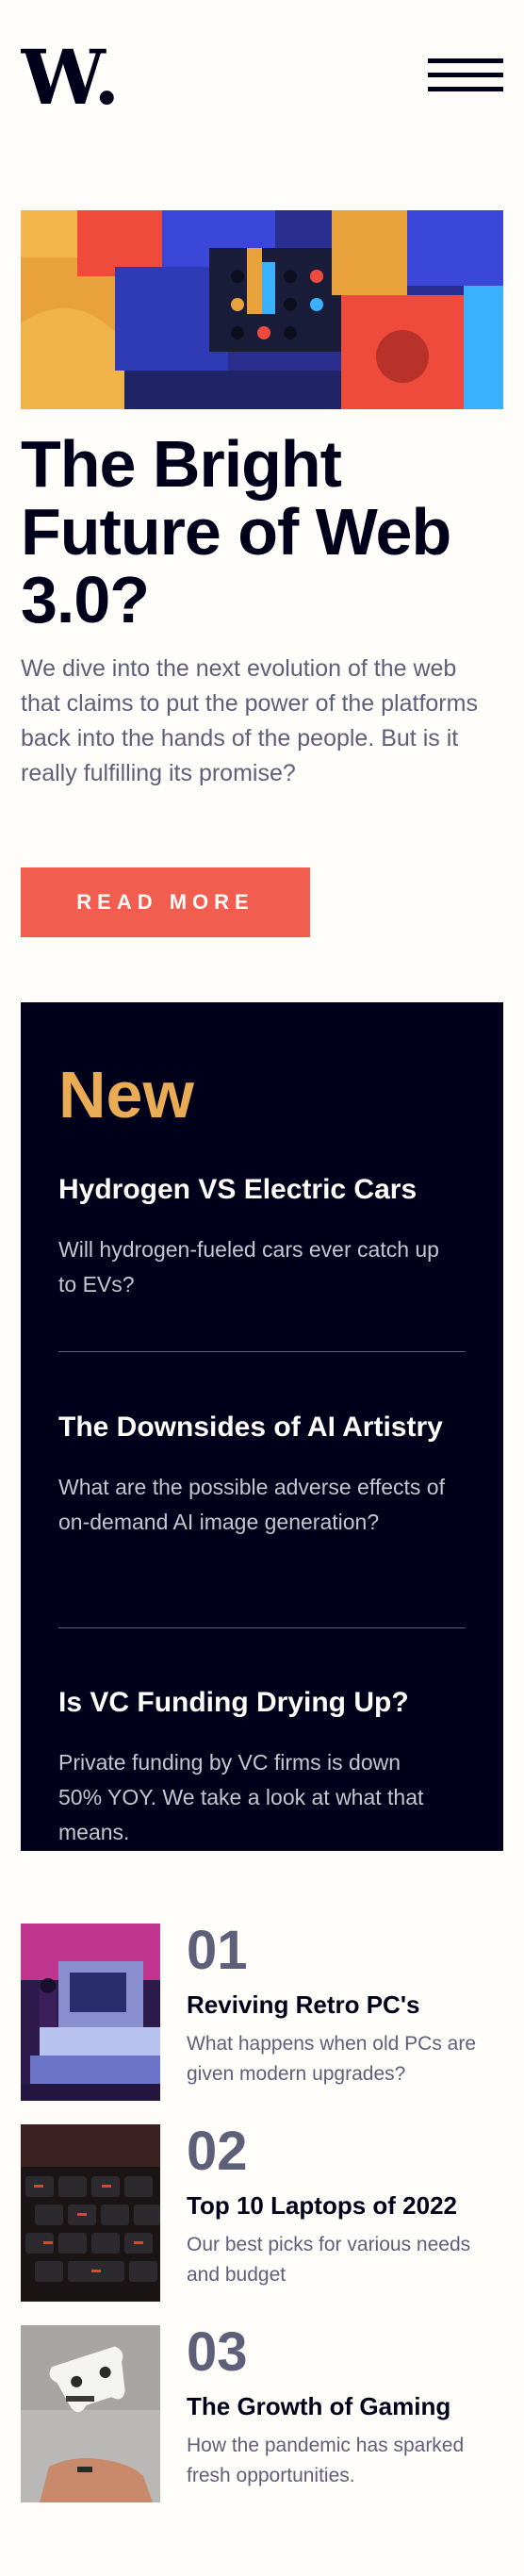 This screenshot has height=2576, width=524. I want to click on hero-image, so click(262, 309).